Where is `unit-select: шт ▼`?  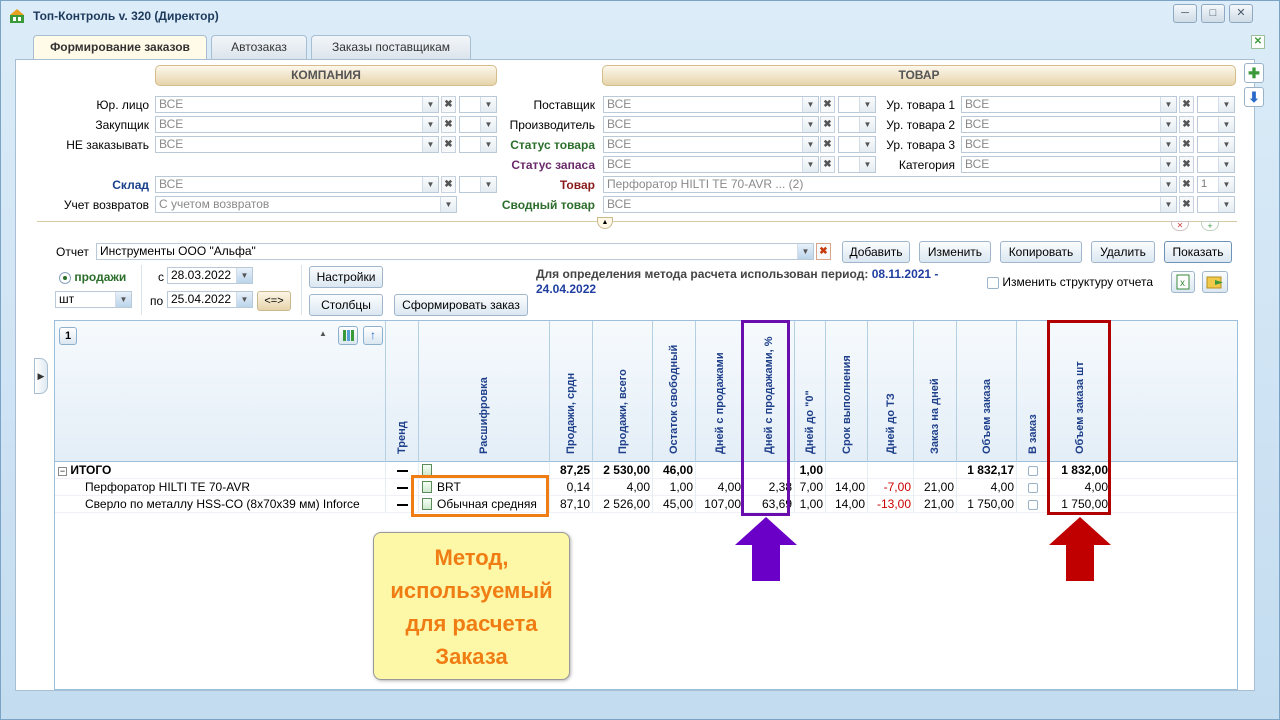
unit-select: шт ▼ is located at coordinates (93, 299).